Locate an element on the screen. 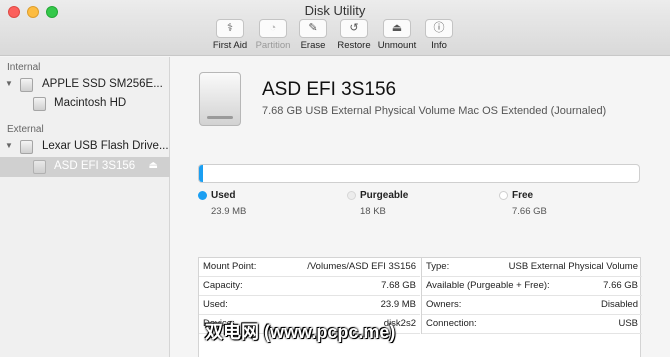  legend-free-label: Free is located at coordinates (523, 195).